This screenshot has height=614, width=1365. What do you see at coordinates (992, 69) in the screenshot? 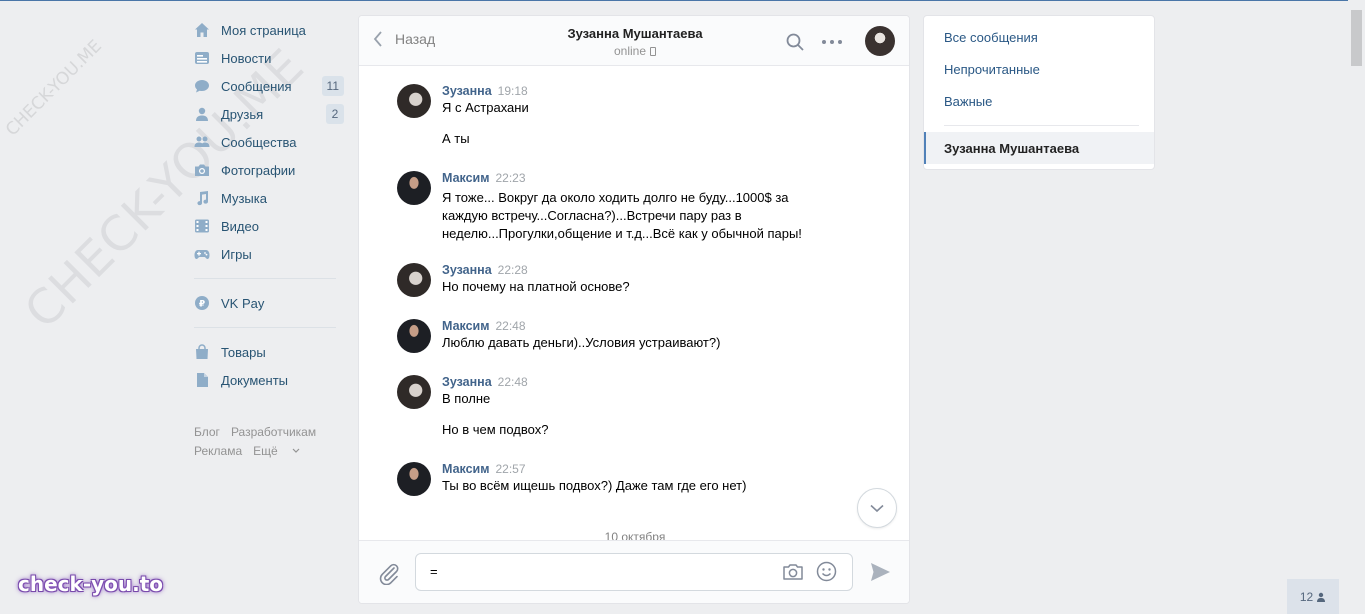
I see `filter-unread: Непрочитанные` at bounding box center [992, 69].